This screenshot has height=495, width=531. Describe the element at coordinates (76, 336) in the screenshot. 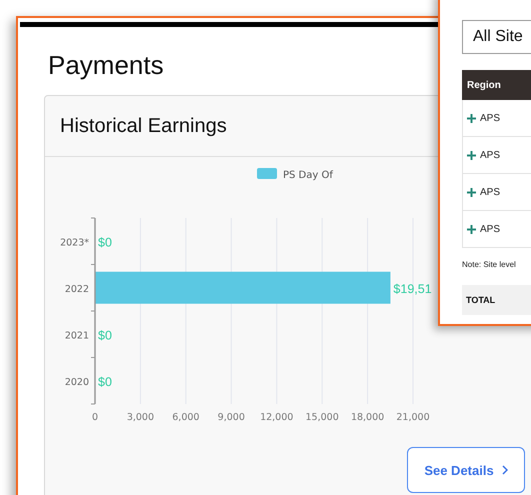

I see `axis-label: 2021` at that location.